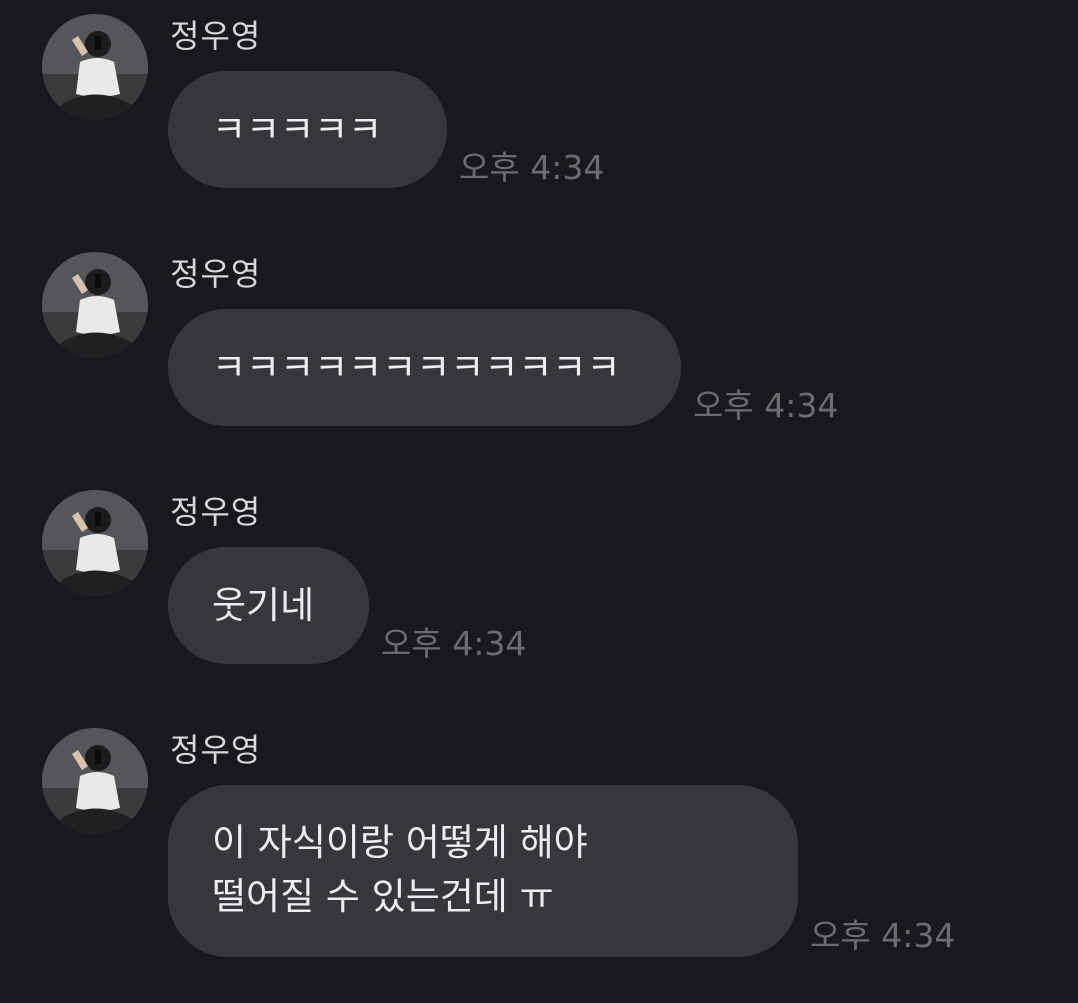 The height and width of the screenshot is (1003, 1078). I want to click on message-bubble: ㅋㅋㅋㅋㅋㅋㅋㅋㅋㅋㅋㅋ, so click(424, 367).